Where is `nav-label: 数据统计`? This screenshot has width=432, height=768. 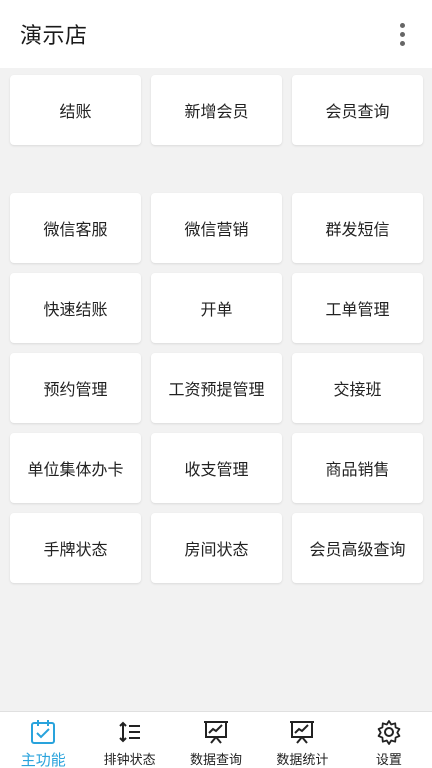 nav-label: 数据统计 is located at coordinates (302, 760).